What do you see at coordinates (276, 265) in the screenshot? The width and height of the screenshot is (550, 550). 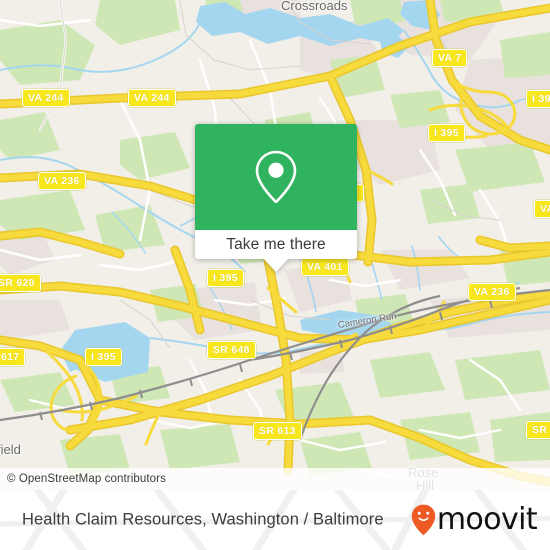 I see `callout-tail-pointer` at bounding box center [276, 265].